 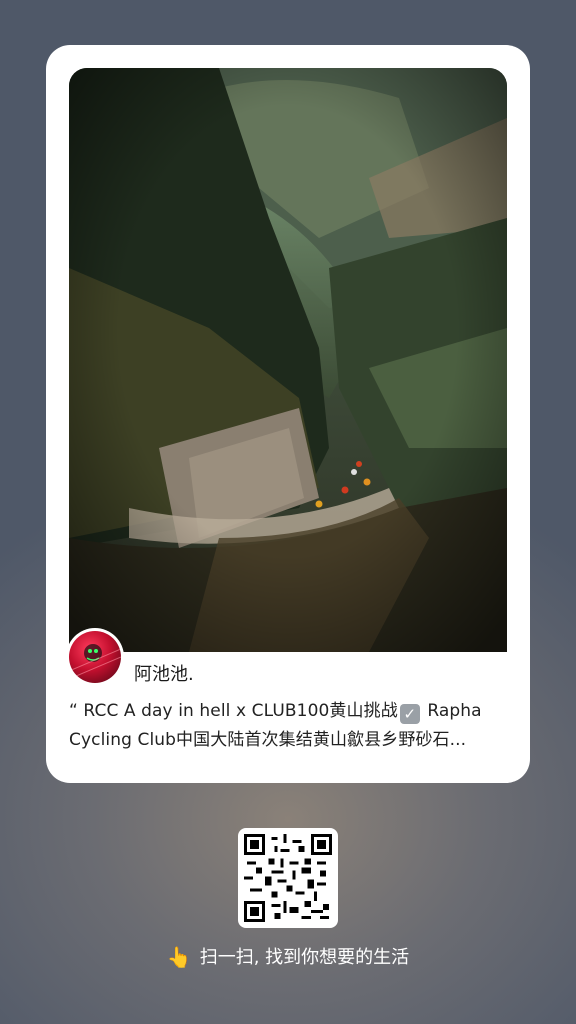 I want to click on user-avatar, so click(x=95, y=657).